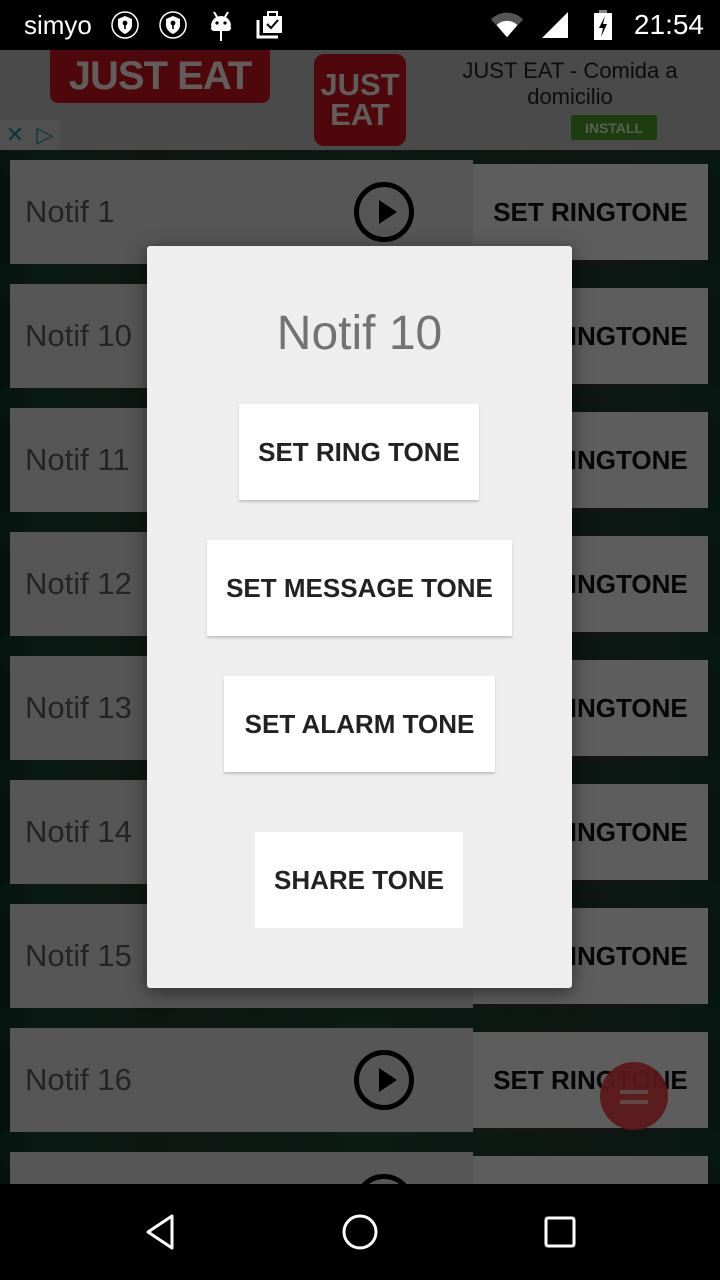  What do you see at coordinates (221, 25) in the screenshot?
I see `android-icon` at bounding box center [221, 25].